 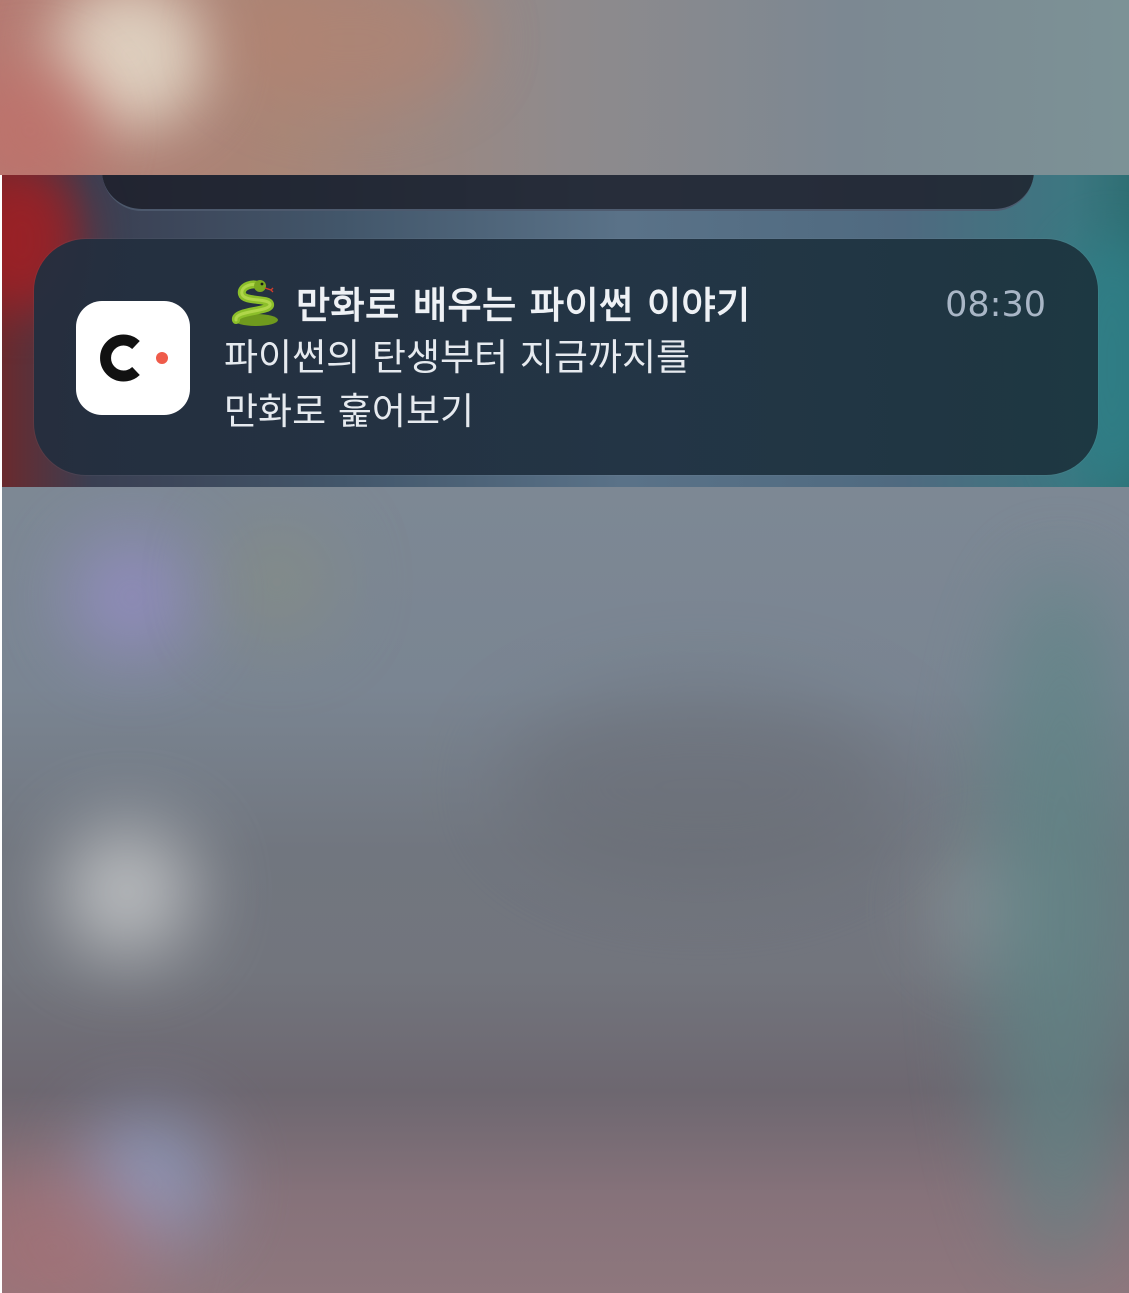 I want to click on app-icon-dot, so click(x=162, y=358).